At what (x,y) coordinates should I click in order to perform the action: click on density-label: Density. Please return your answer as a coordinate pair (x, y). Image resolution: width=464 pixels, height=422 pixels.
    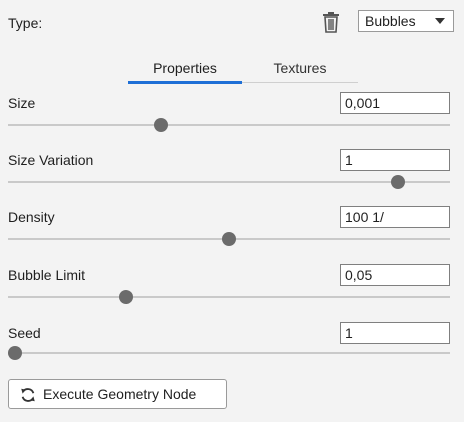
    Looking at the image, I should click on (31, 217).